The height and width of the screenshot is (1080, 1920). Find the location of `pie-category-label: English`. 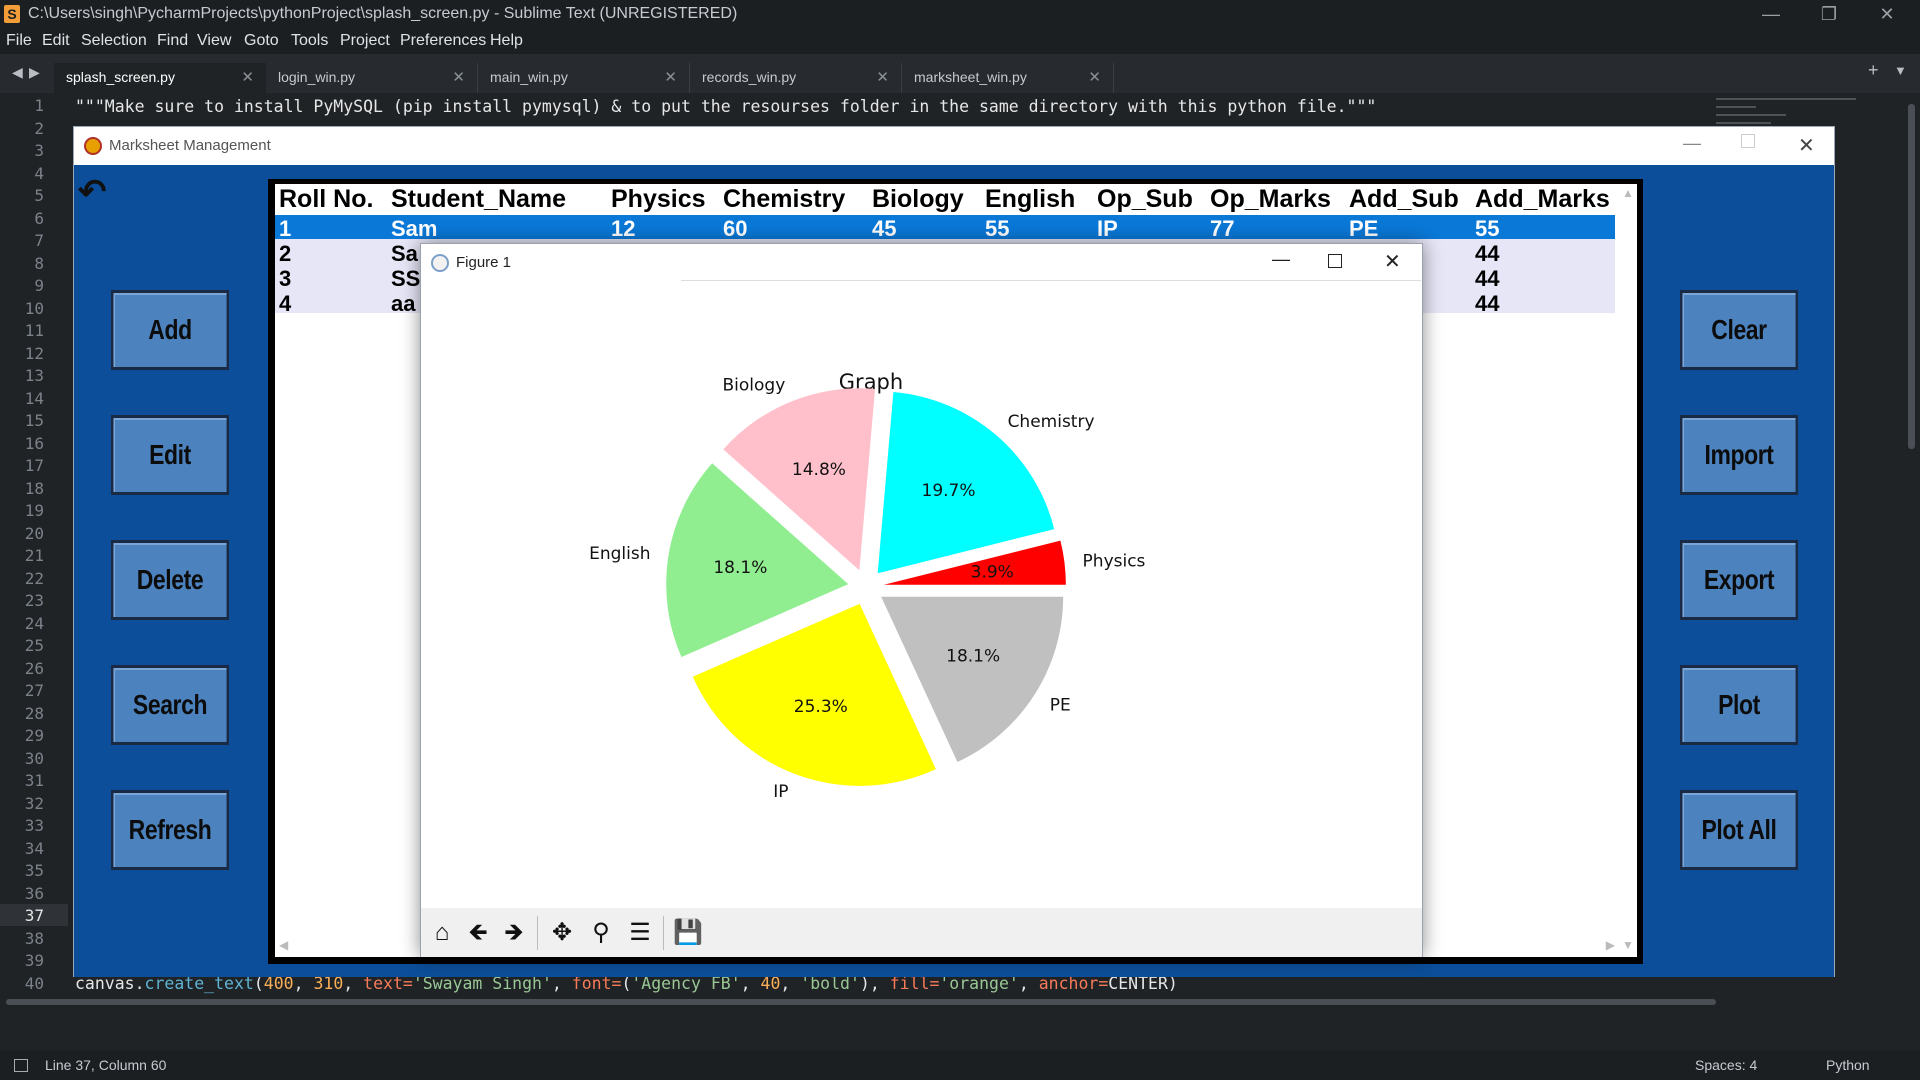

pie-category-label: English is located at coordinates (619, 554).